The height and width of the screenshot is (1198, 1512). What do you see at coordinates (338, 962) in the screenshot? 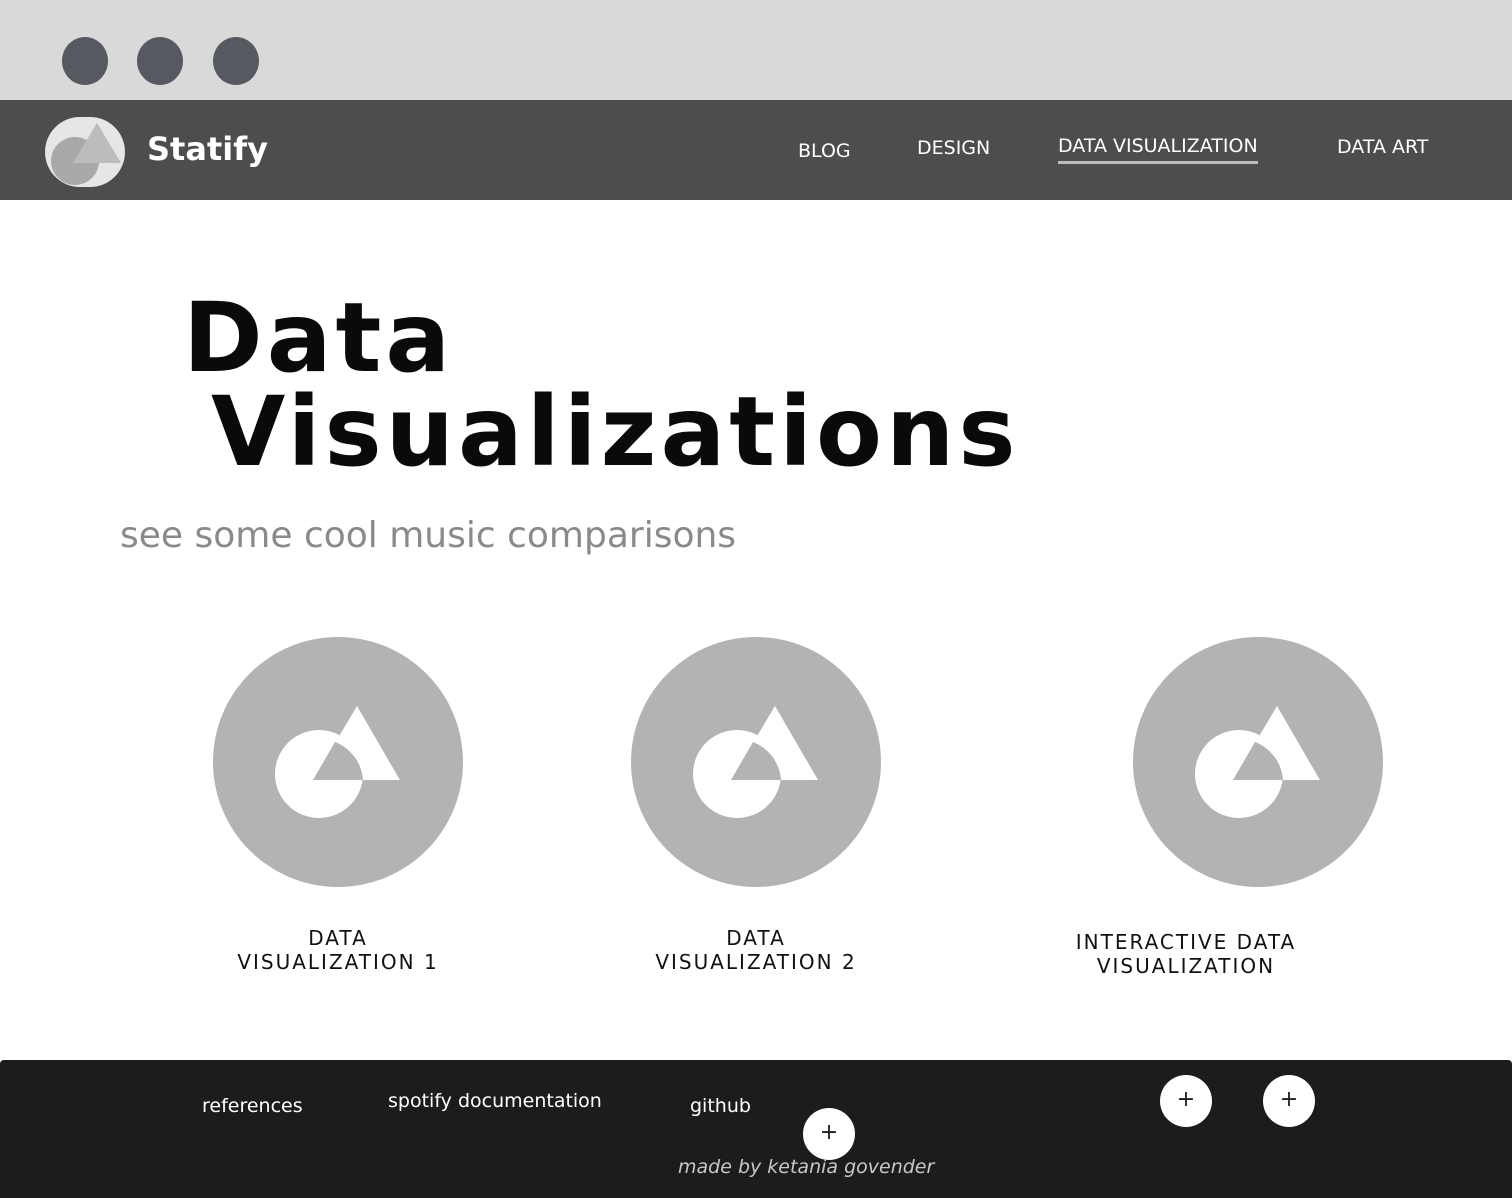
I see `card-label-line: VISUALIZATION 1` at bounding box center [338, 962].